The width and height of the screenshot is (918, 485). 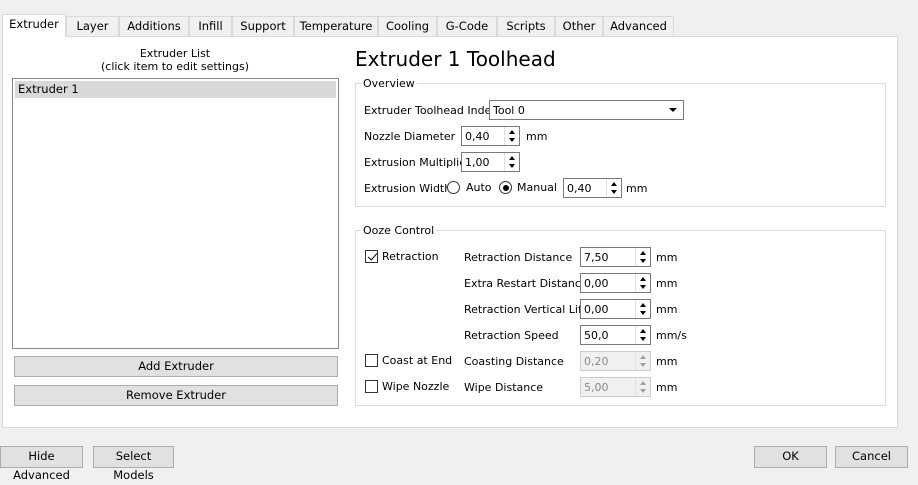 What do you see at coordinates (526, 283) in the screenshot?
I see `extra-restart-label: Extra Restart Distance` at bounding box center [526, 283].